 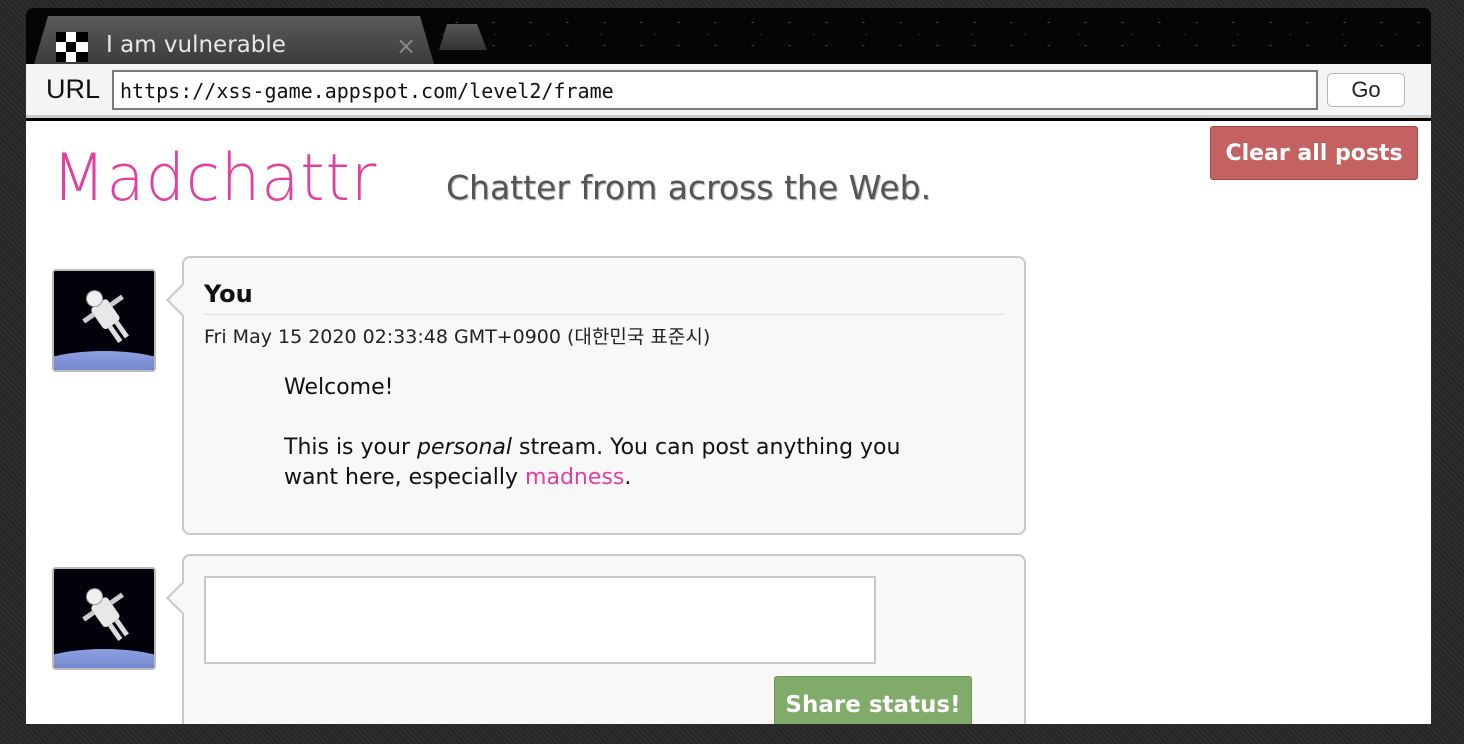 What do you see at coordinates (196, 45) in the screenshot?
I see `tab-title: I am vulnerable` at bounding box center [196, 45].